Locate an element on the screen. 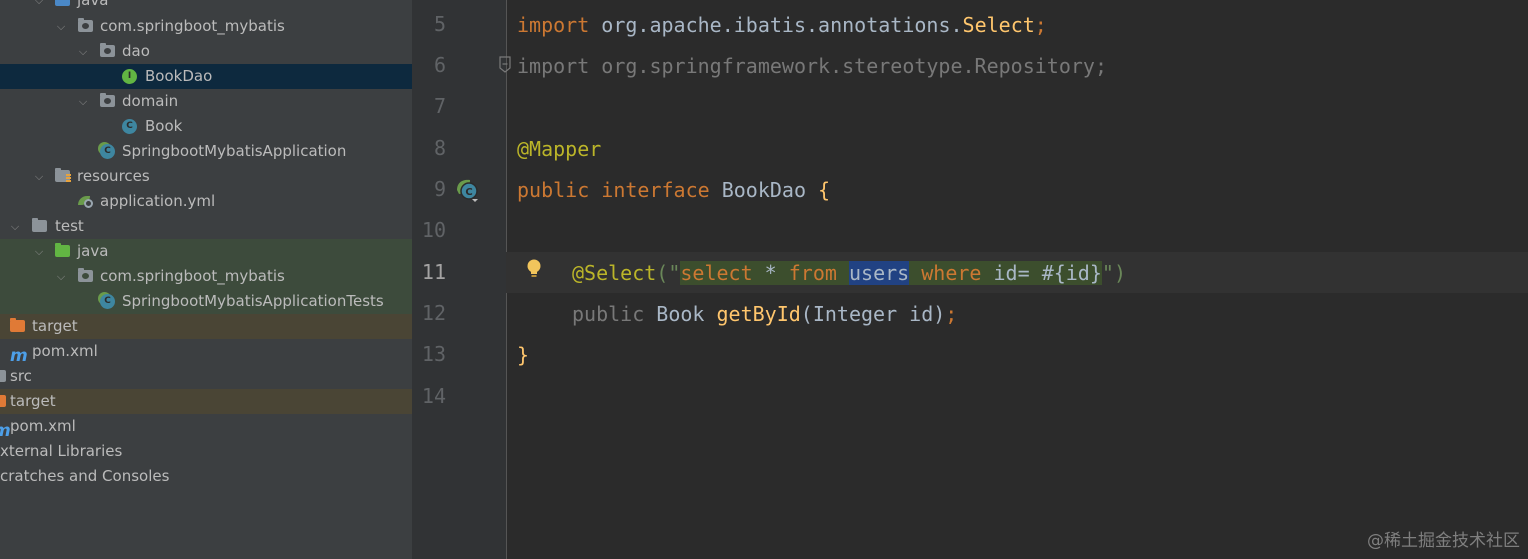 The image size is (1528, 559). line-number: 8 is located at coordinates (439, 148).